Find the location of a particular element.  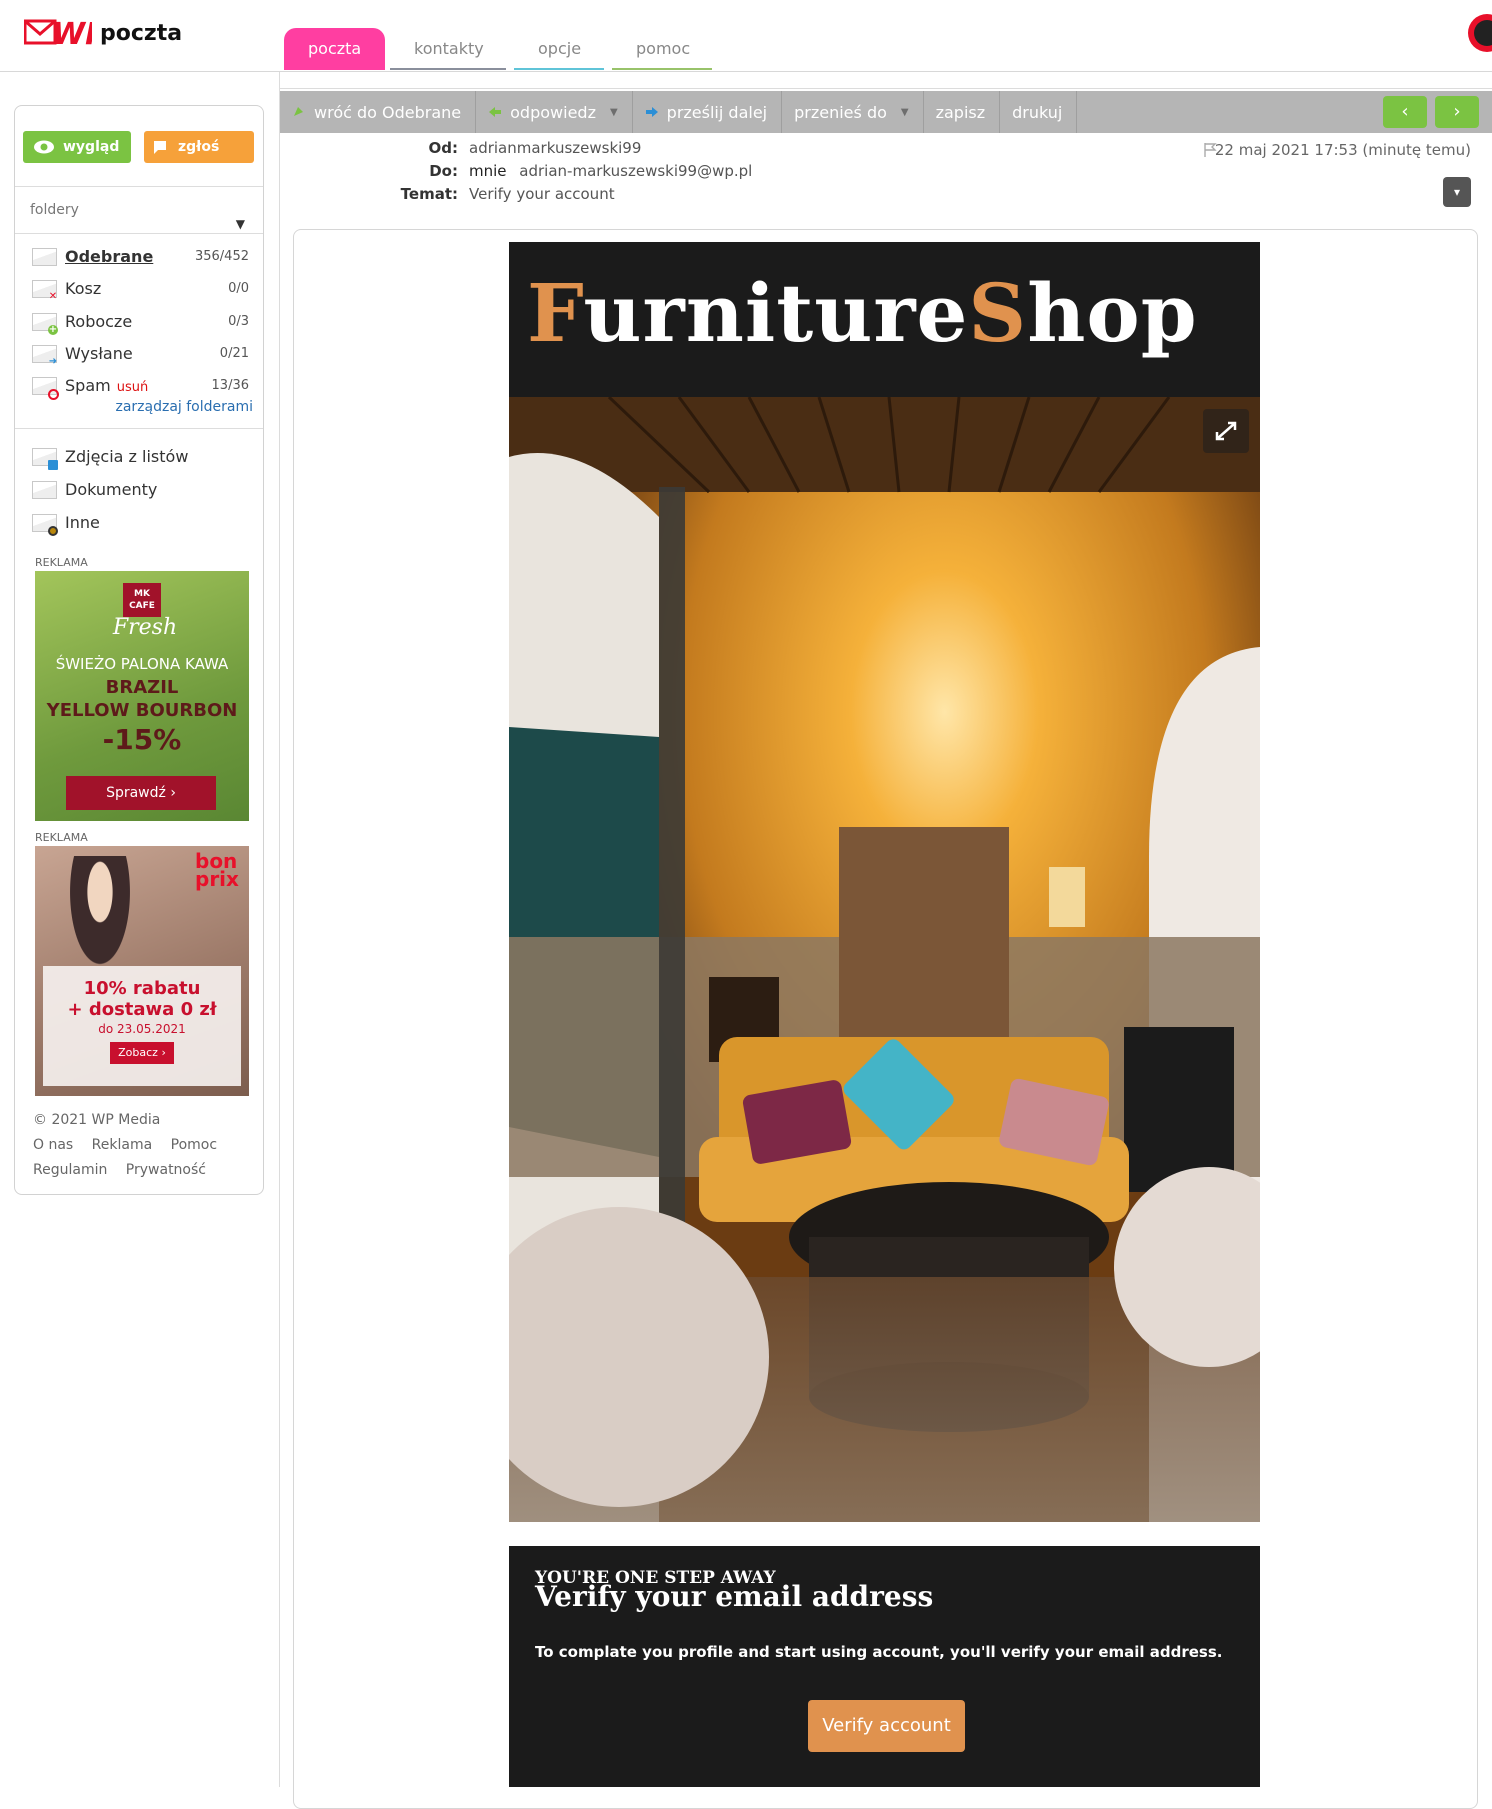

toolbar-label: prześlij dalej is located at coordinates (717, 112).